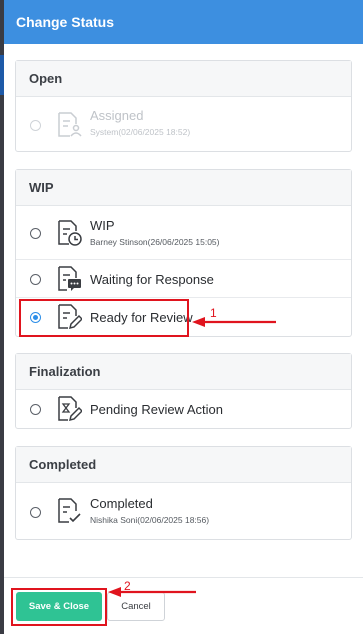 The height and width of the screenshot is (634, 363). What do you see at coordinates (117, 115) in the screenshot?
I see `option-label: Assigned` at bounding box center [117, 115].